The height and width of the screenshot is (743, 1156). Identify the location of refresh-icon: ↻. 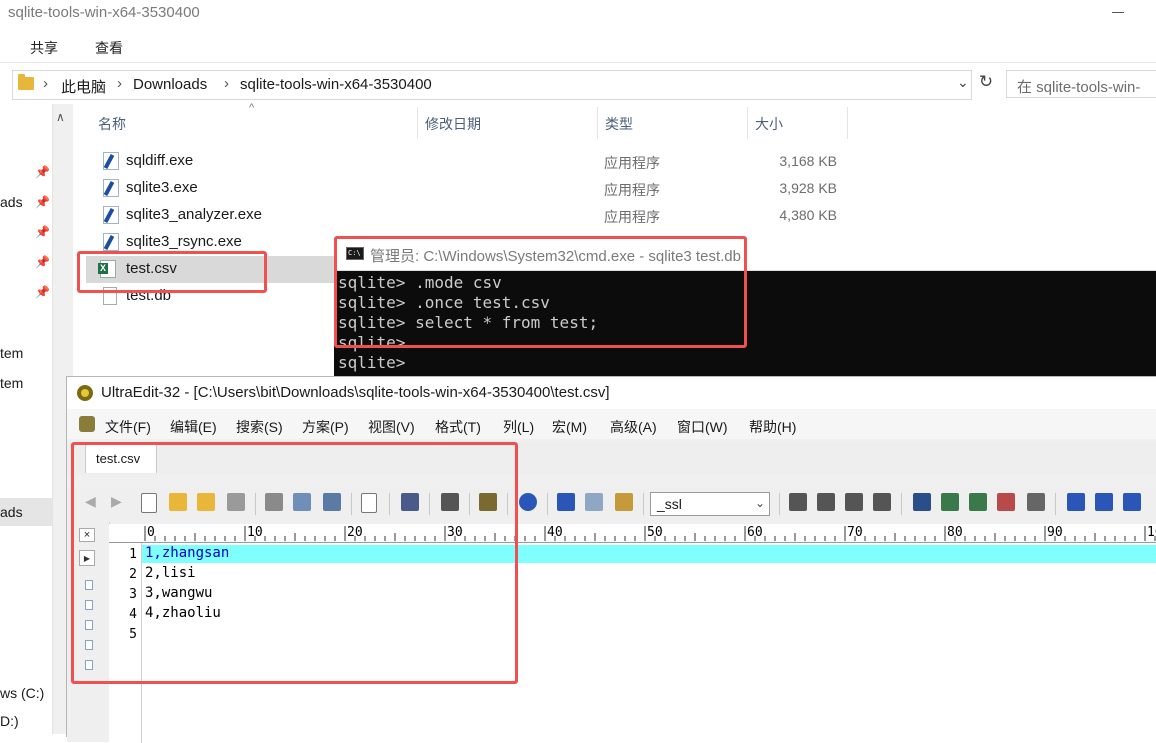
(986, 84).